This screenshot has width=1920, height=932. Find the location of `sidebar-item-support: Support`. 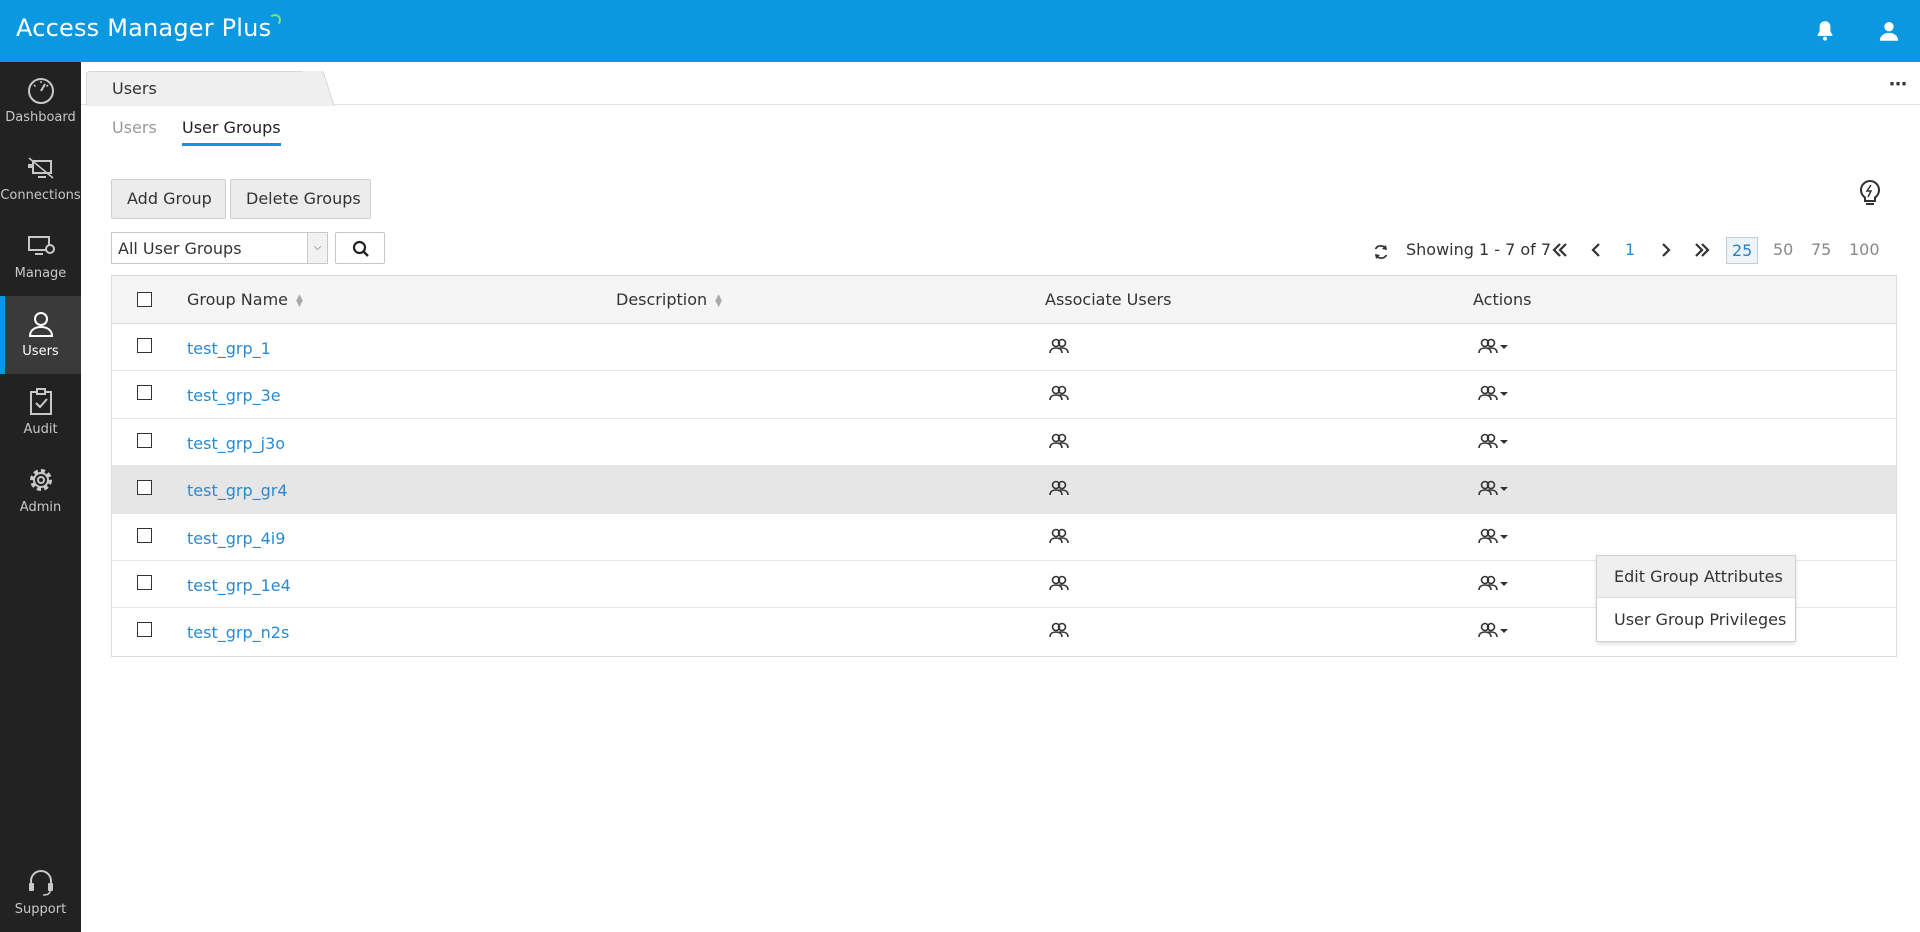

sidebar-item-support: Support is located at coordinates (40, 893).